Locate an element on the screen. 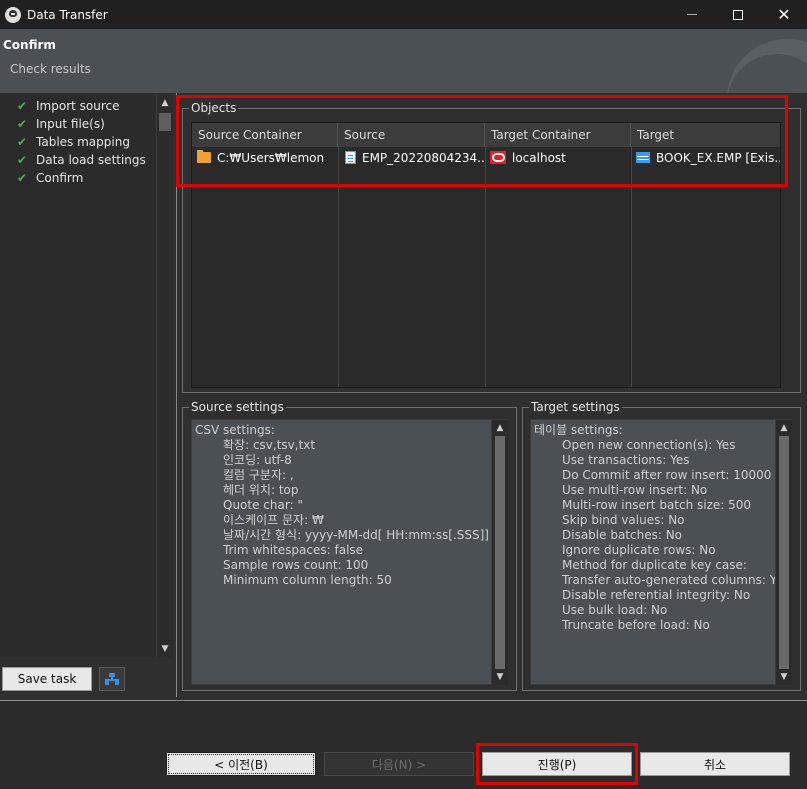 This screenshot has width=807, height=789. back-button: < 이전(B) is located at coordinates (241, 764).